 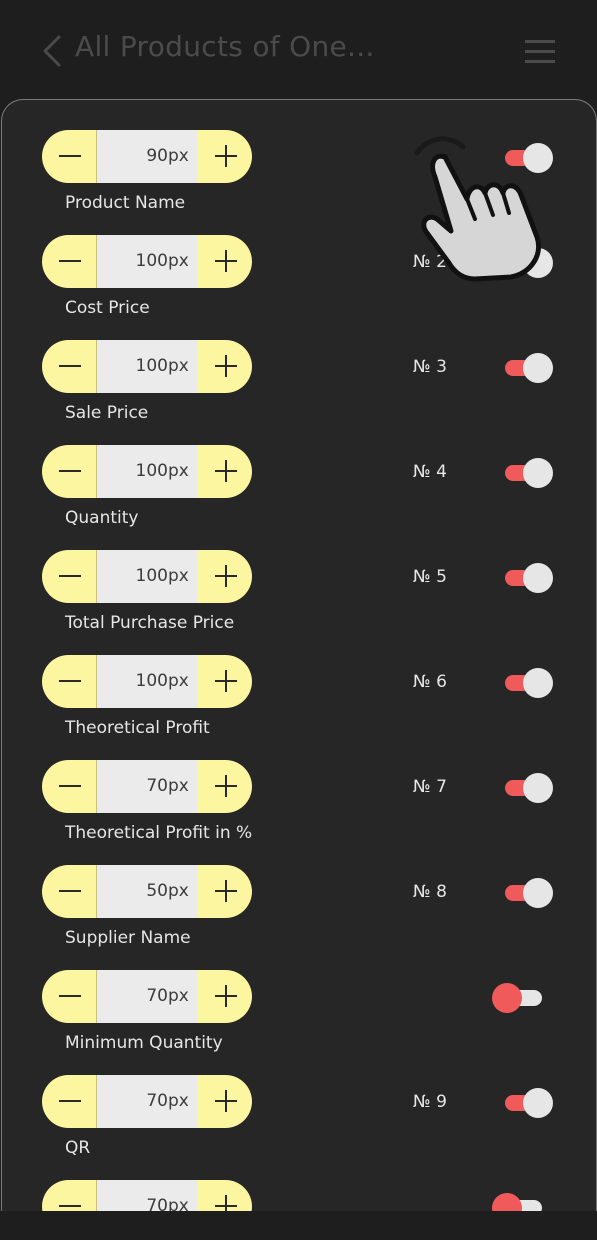 What do you see at coordinates (299, 917) in the screenshot?
I see `column-setting-row: 50 px Supplier Name № 8` at bounding box center [299, 917].